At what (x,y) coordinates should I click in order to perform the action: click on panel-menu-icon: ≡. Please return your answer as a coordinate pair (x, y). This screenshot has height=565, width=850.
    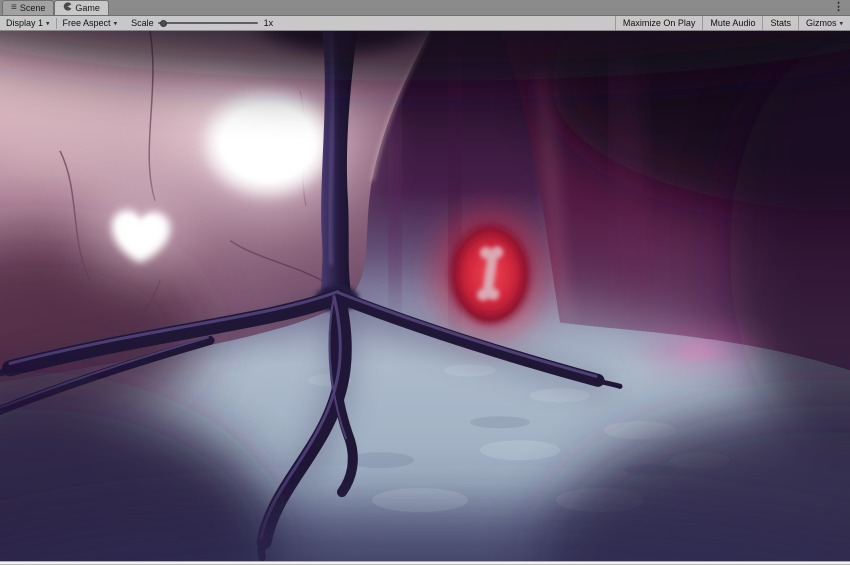
    Looking at the image, I should click on (14, 7).